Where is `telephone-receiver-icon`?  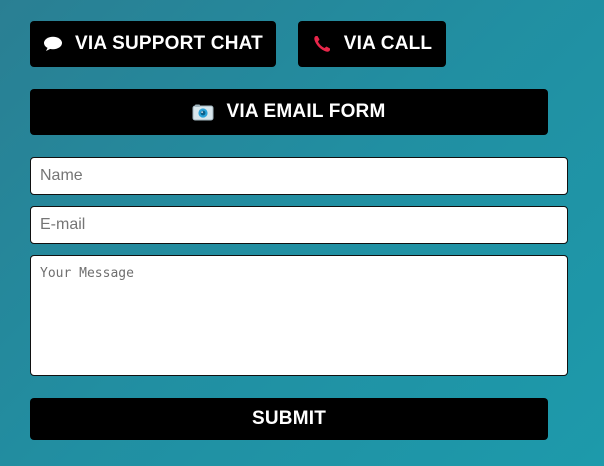 telephone-receiver-icon is located at coordinates (322, 44).